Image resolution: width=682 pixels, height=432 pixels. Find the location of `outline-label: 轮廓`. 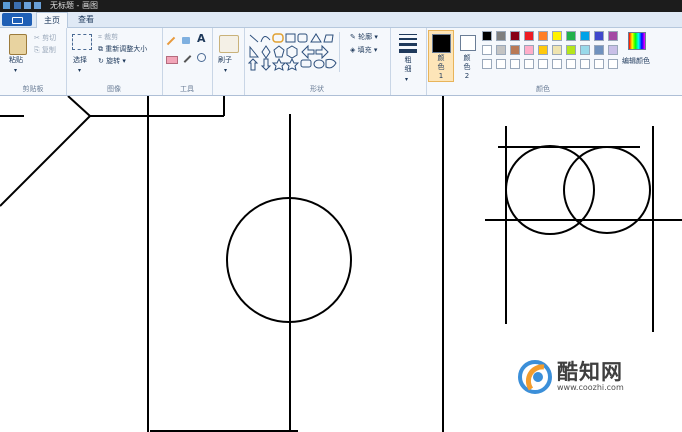

outline-label: 轮廓 is located at coordinates (365, 37).